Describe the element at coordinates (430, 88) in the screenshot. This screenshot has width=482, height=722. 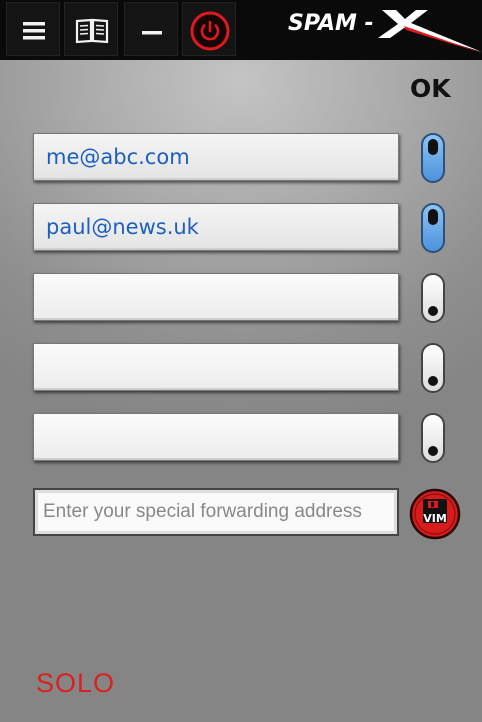
I see `ok-header-label: OK` at that location.